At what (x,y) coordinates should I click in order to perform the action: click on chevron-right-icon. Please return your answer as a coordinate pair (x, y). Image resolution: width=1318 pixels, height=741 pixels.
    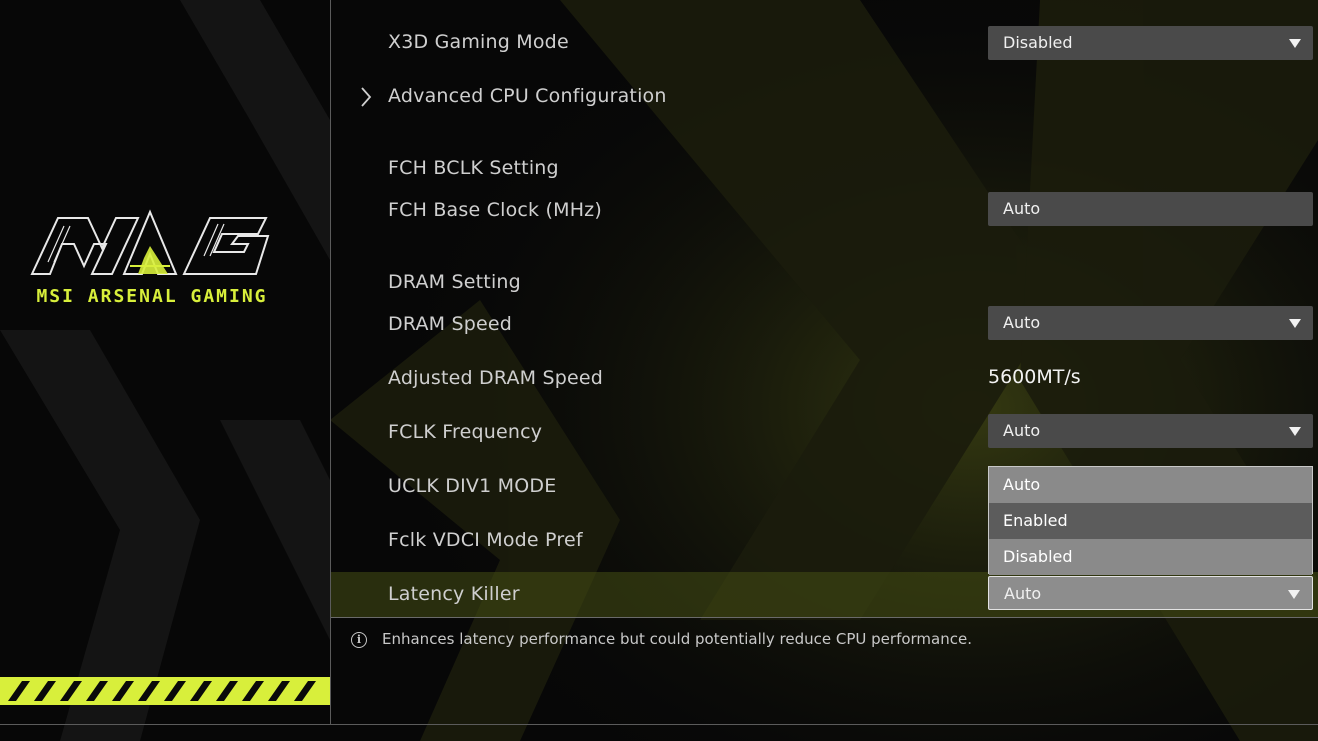
    Looking at the image, I should click on (366, 97).